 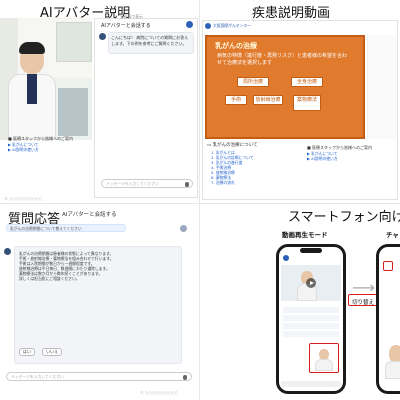 What do you see at coordinates (151, 43) in the screenshot?
I see `bot-message: こんにちは！ 病院についての質問にお答えします。下の例を参考にご質問ください。` at bounding box center [151, 43].